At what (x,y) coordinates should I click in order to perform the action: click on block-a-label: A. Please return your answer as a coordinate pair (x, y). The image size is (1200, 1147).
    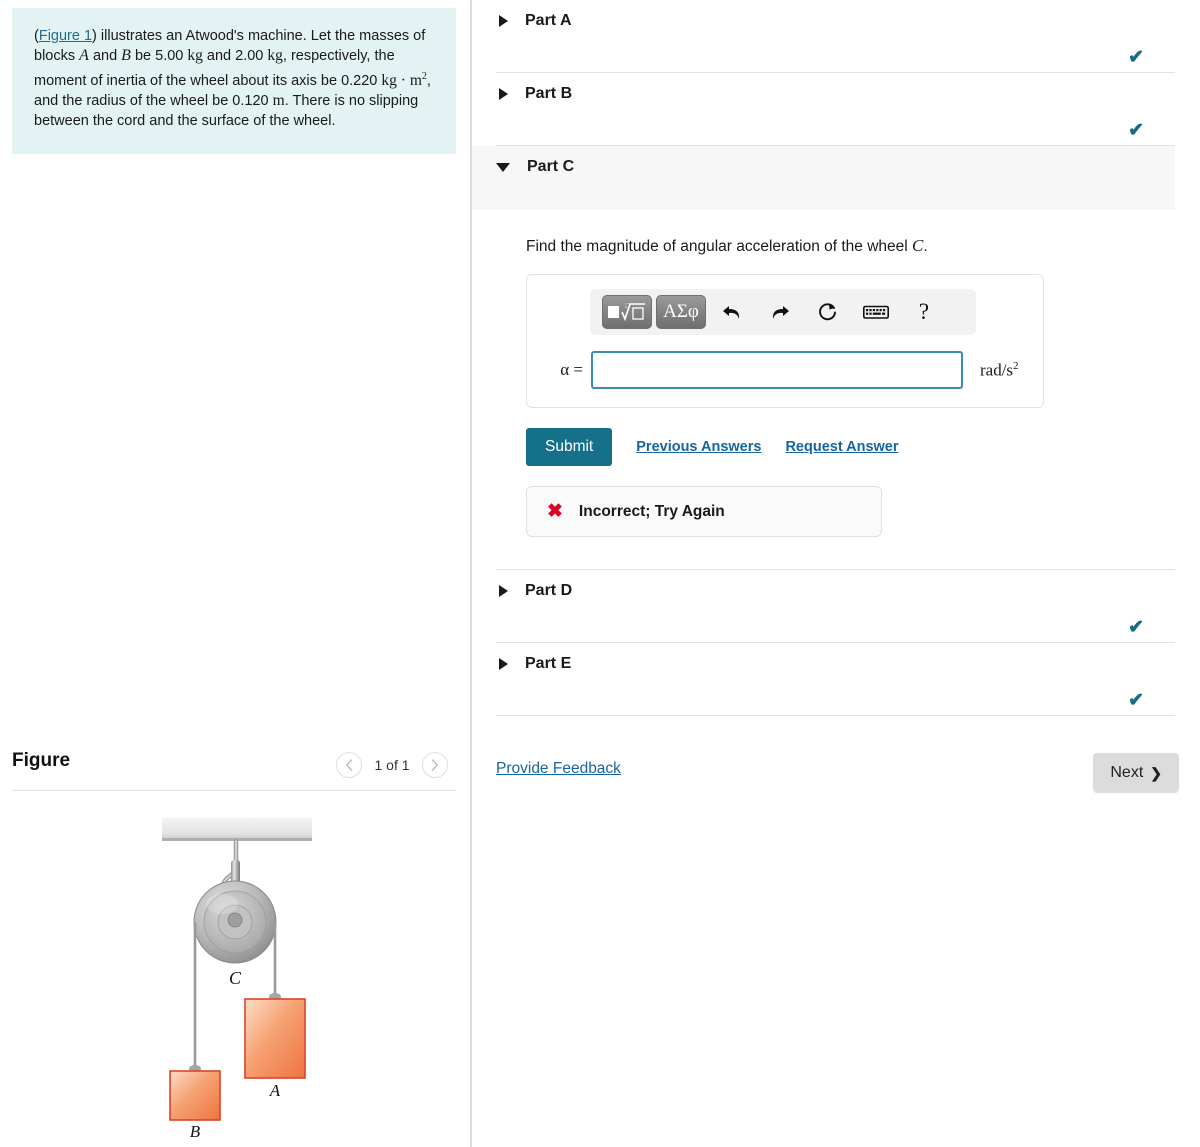
    Looking at the image, I should click on (275, 1090).